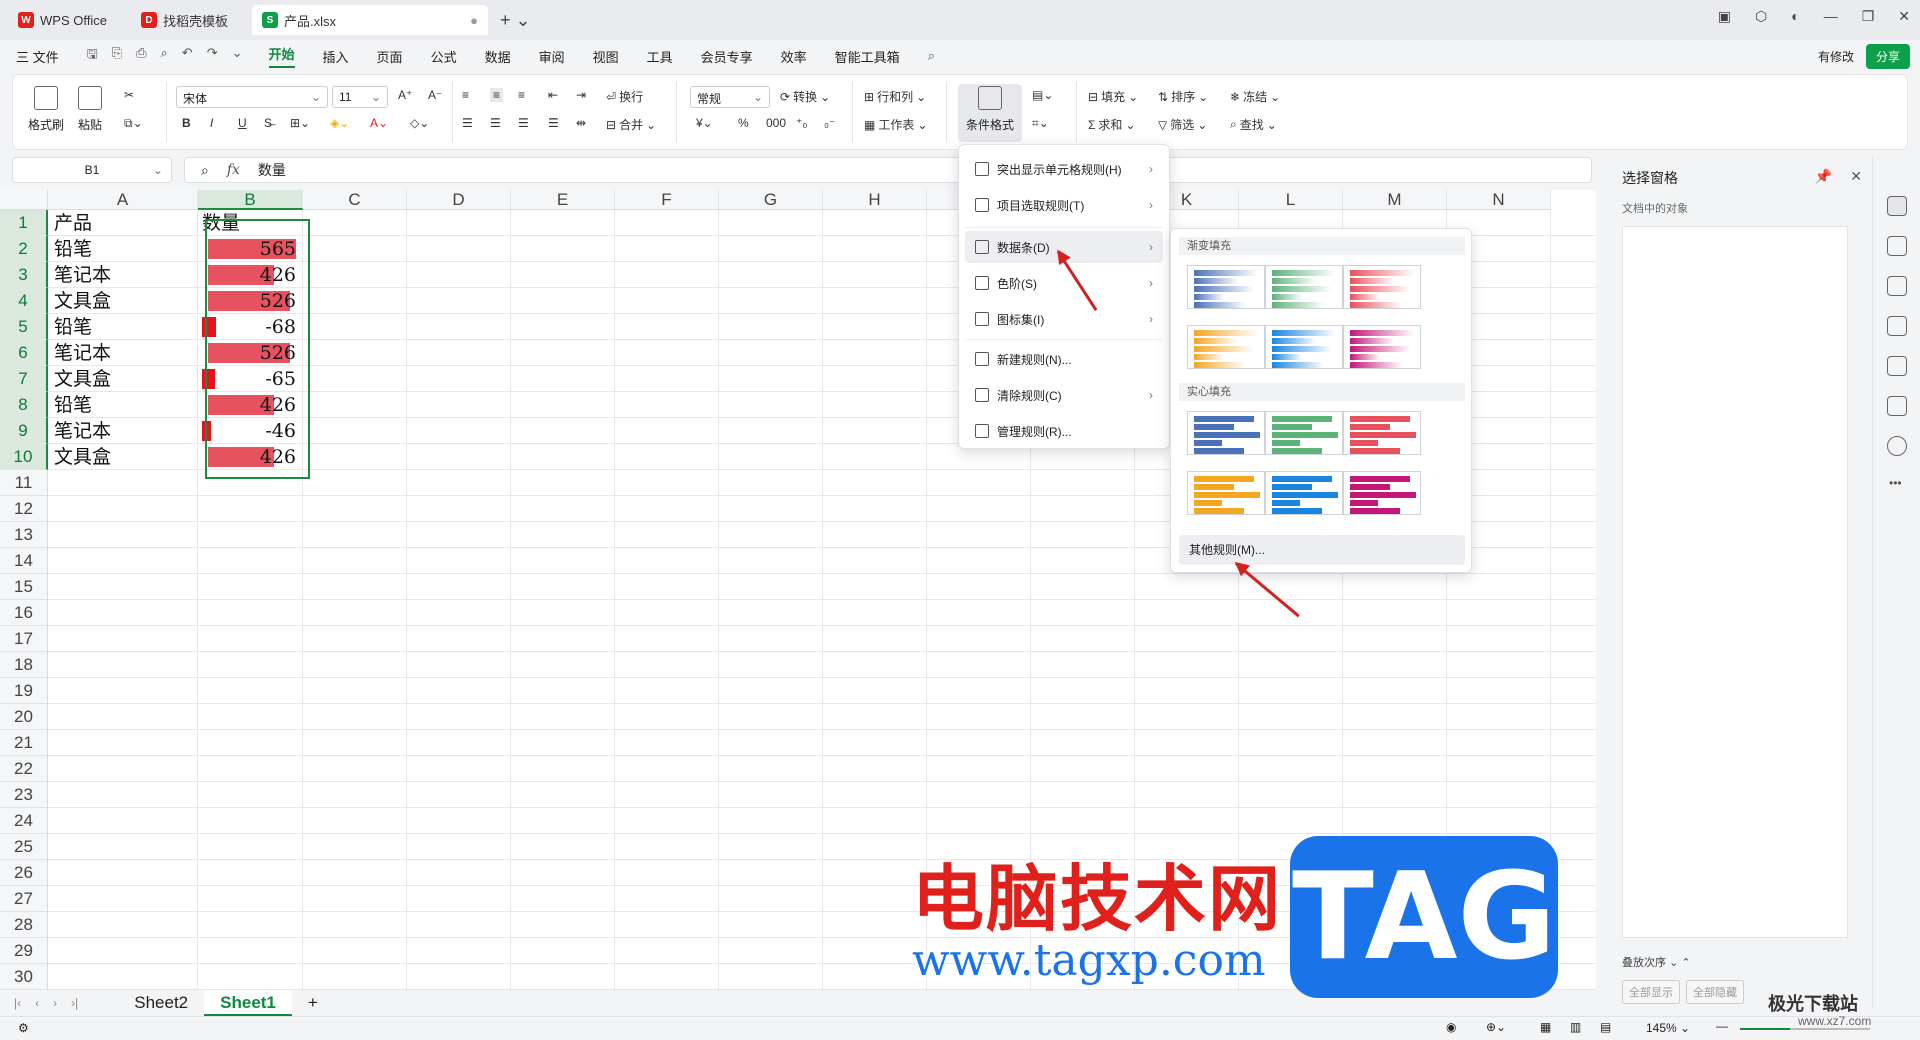 The image size is (1920, 1040). Describe the element at coordinates (1496, 1027) in the screenshot. I see `view-mode-icon: ⊕⌄` at that location.